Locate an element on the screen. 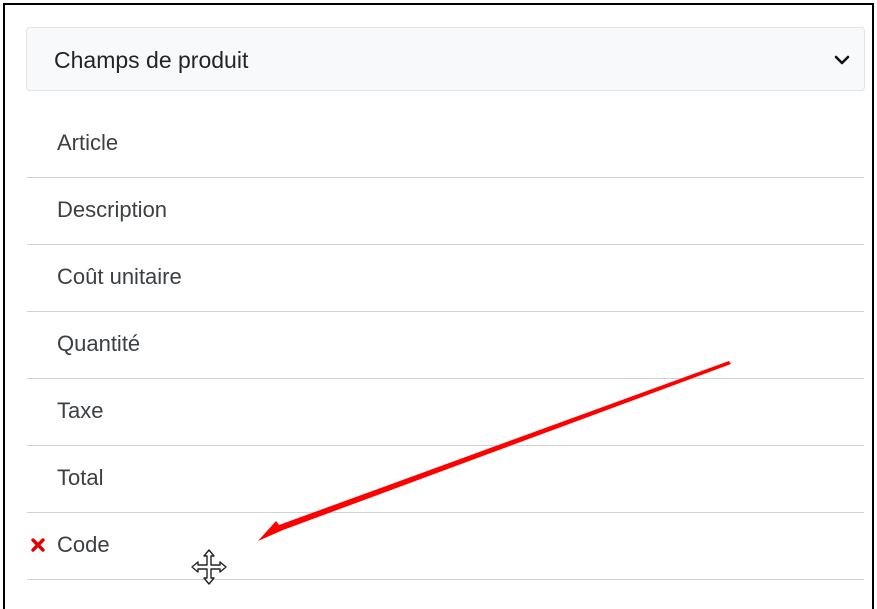 Image resolution: width=877 pixels, height=609 pixels. list-item-code: Code is located at coordinates (445, 546).